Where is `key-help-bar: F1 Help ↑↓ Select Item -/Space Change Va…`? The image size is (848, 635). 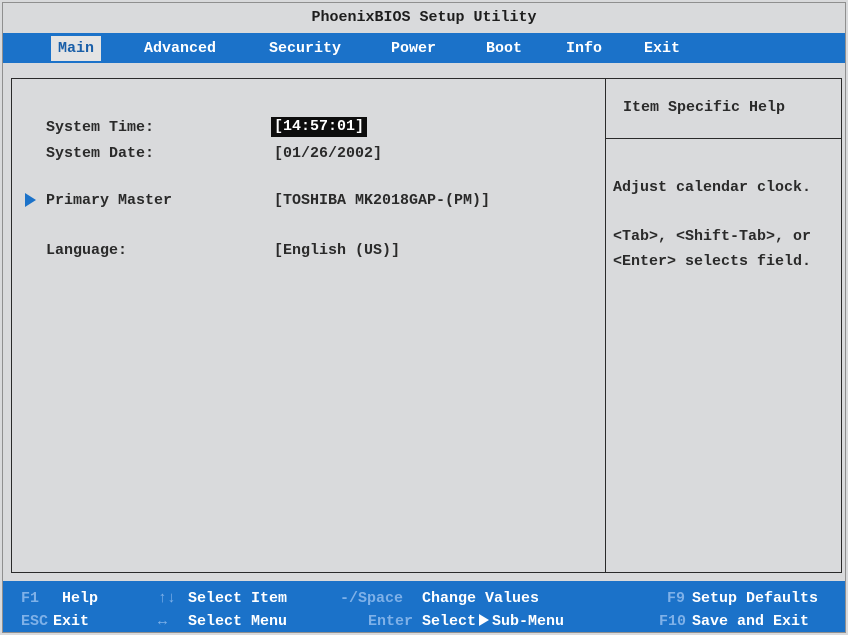
key-help-bar: F1 Help ↑↓ Select Item -/Space Change Va… is located at coordinates (424, 606).